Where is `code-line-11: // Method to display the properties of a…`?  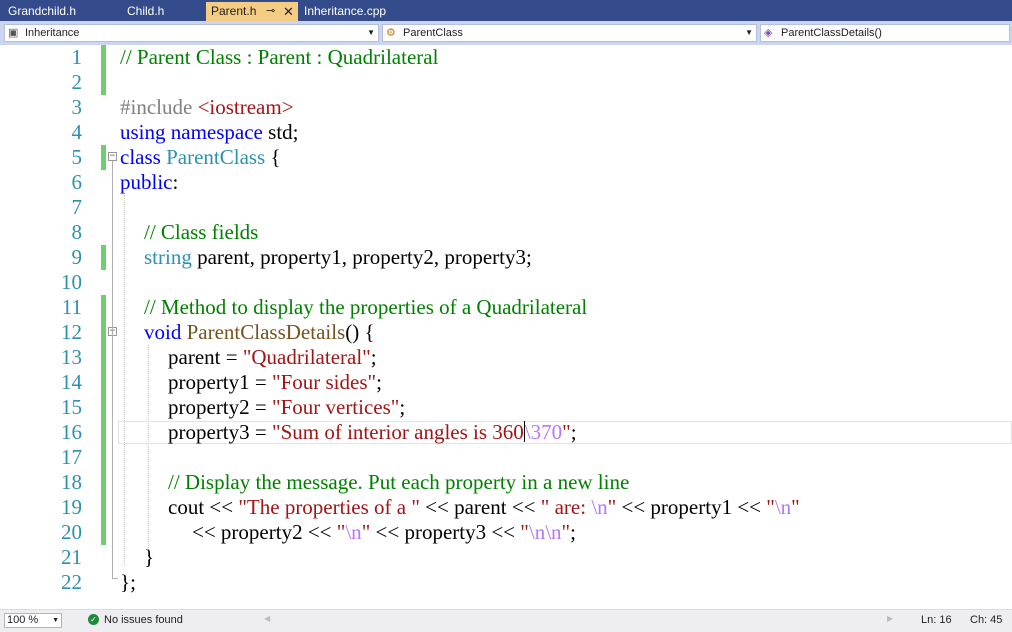 code-line-11: // Method to display the properties of a… is located at coordinates (365, 307).